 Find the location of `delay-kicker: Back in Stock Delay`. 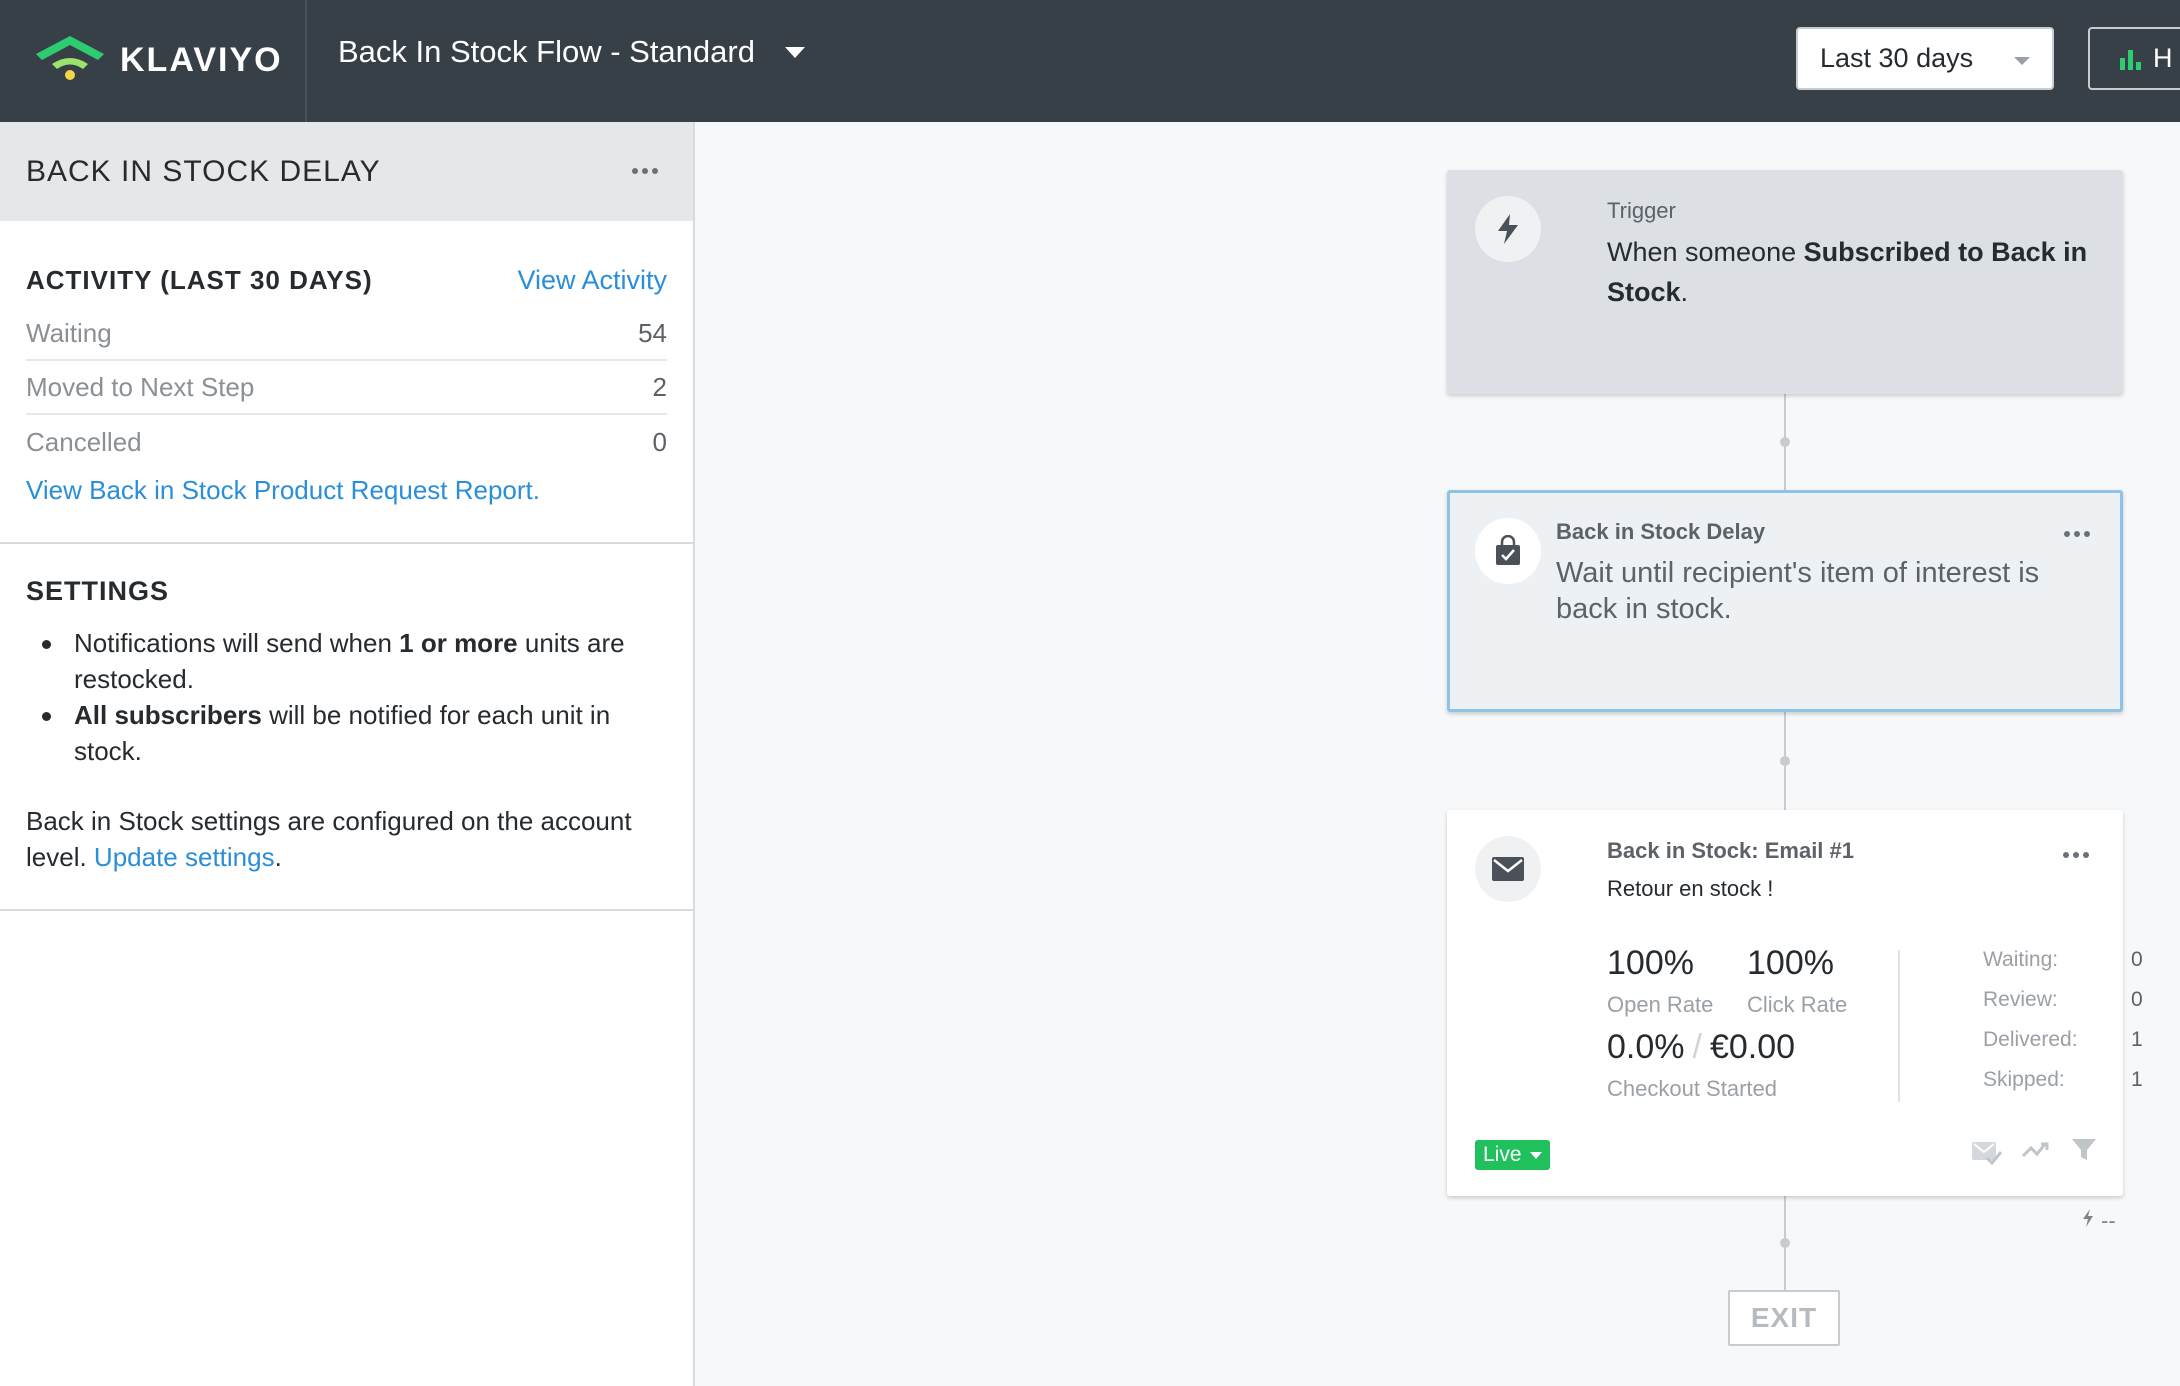

delay-kicker: Back in Stock Delay is located at coordinates (1661, 531).